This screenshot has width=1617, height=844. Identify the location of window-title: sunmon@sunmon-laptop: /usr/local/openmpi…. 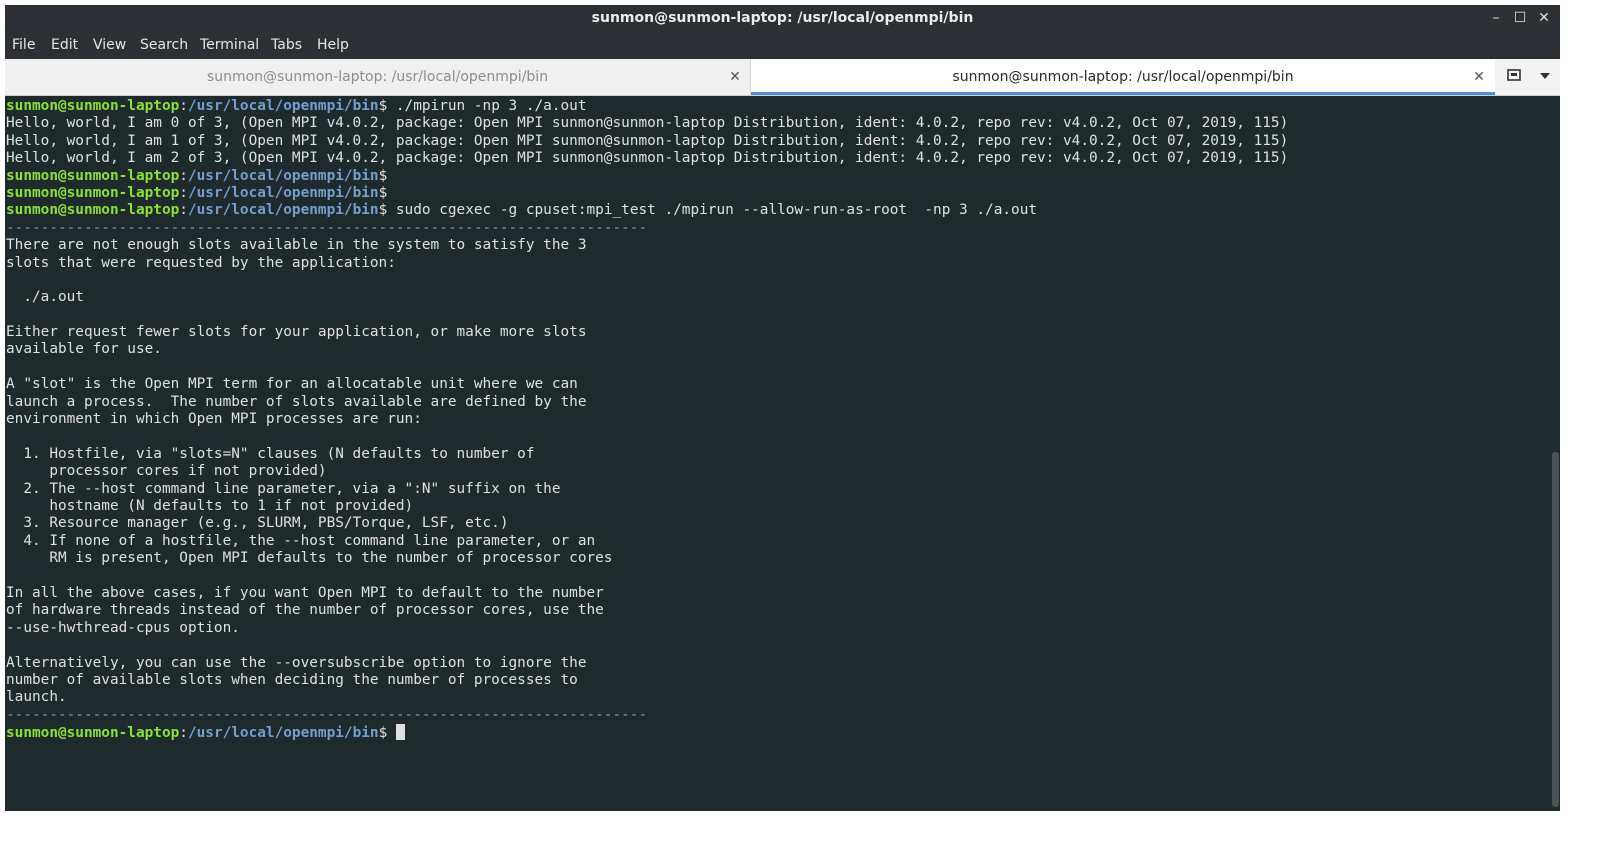
(782, 18).